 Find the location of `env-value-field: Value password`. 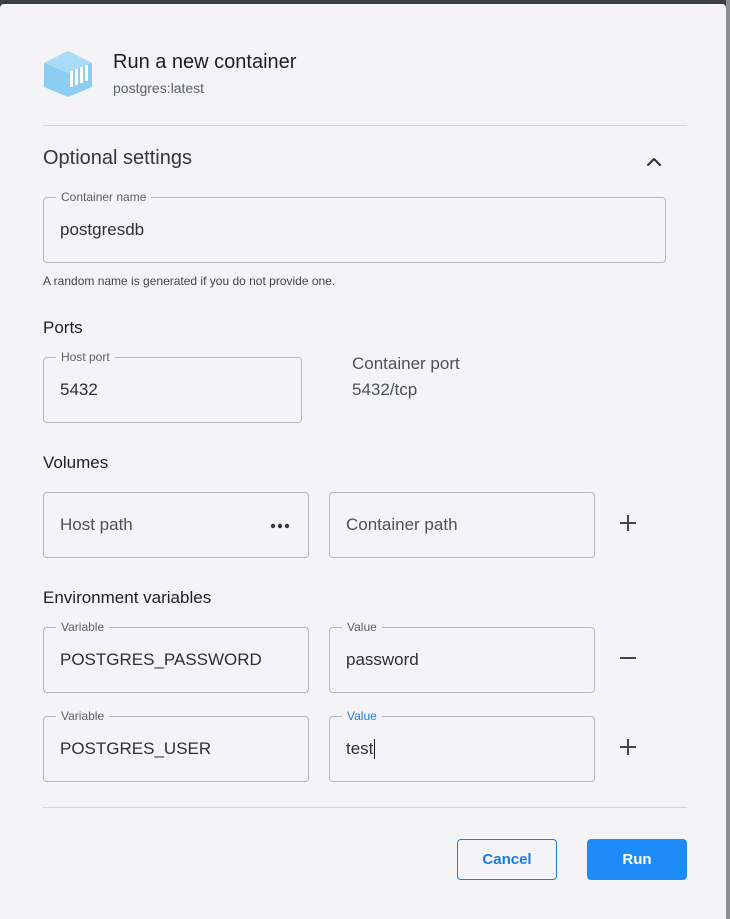

env-value-field: Value password is located at coordinates (462, 656).